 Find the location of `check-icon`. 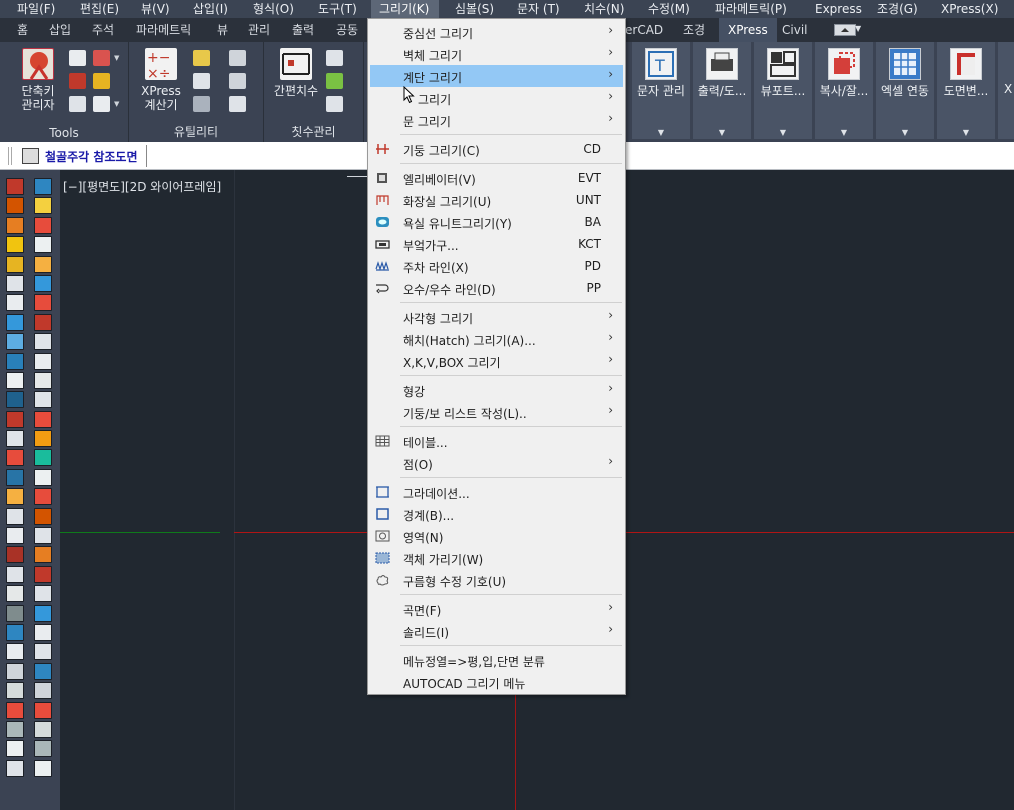

check-icon is located at coordinates (334, 81).